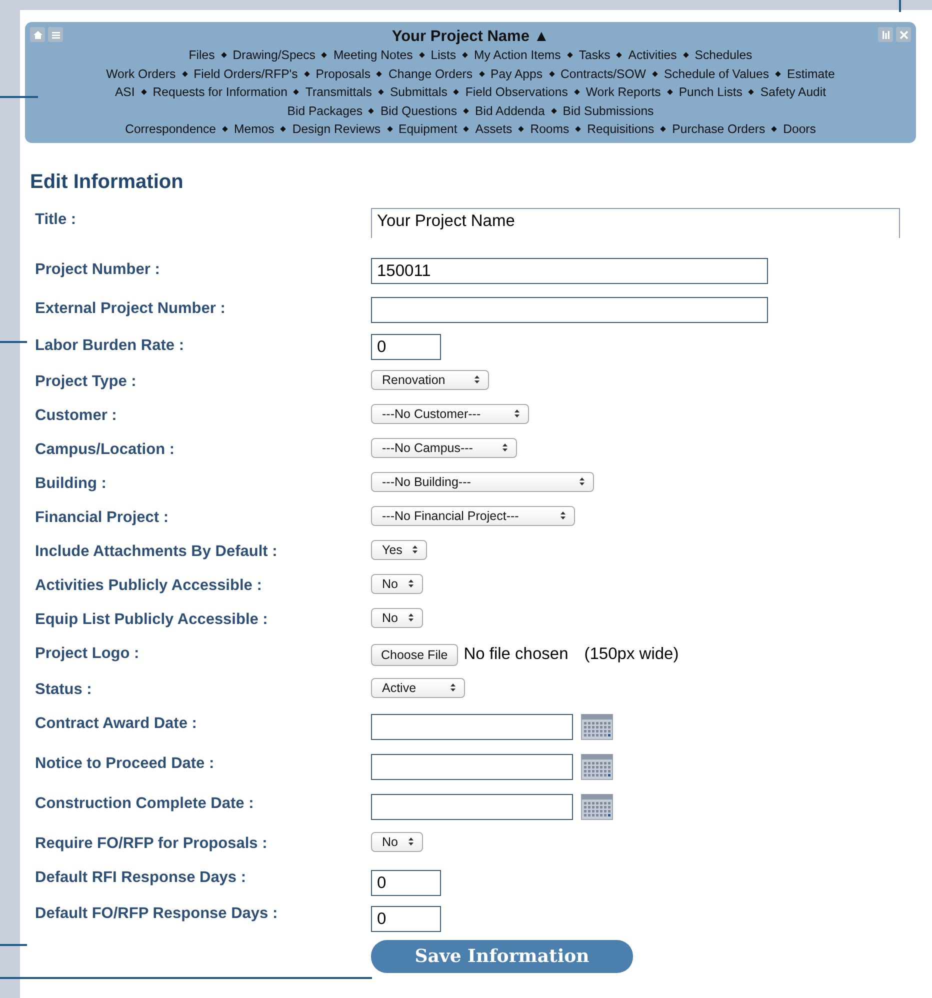 Image resolution: width=932 pixels, height=998 pixels. Describe the element at coordinates (482, 482) in the screenshot. I see `dropdown: ---No Building---` at that location.